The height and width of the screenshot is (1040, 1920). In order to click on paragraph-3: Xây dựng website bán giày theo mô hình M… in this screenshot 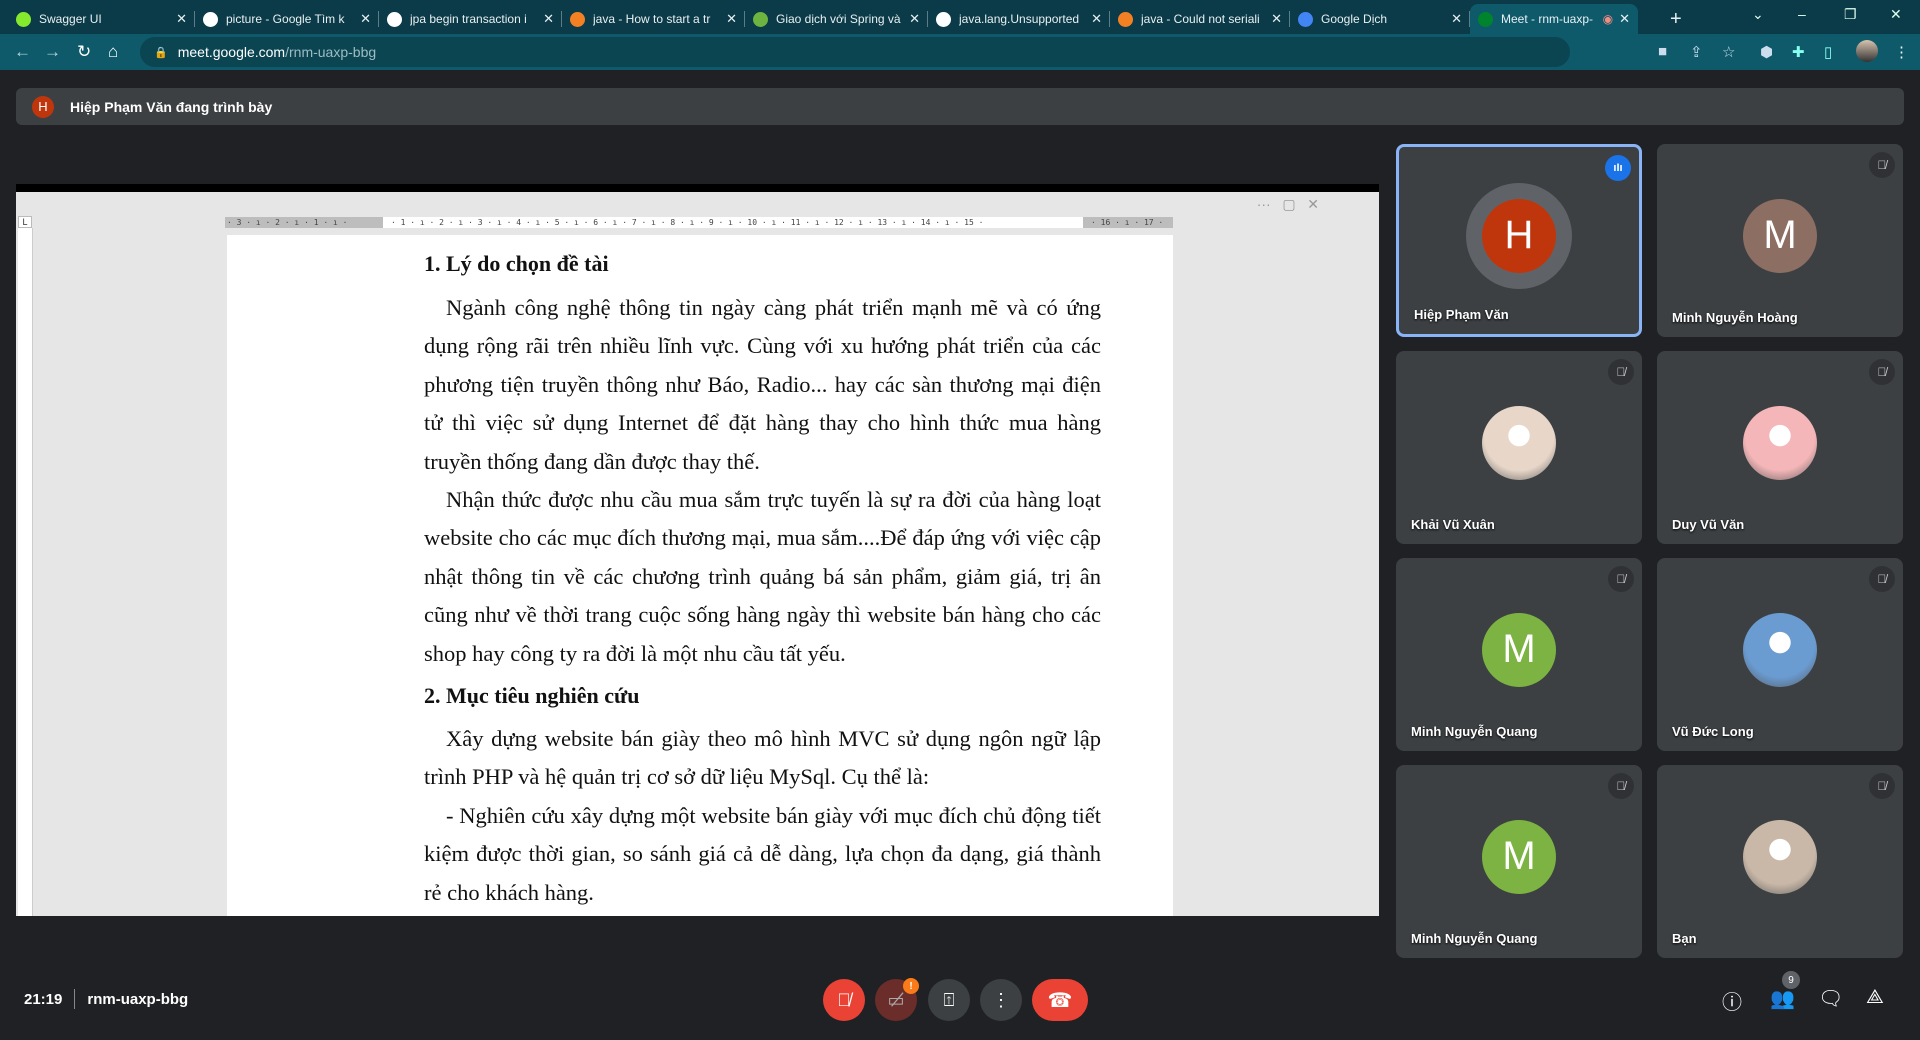, I will do `click(762, 758)`.